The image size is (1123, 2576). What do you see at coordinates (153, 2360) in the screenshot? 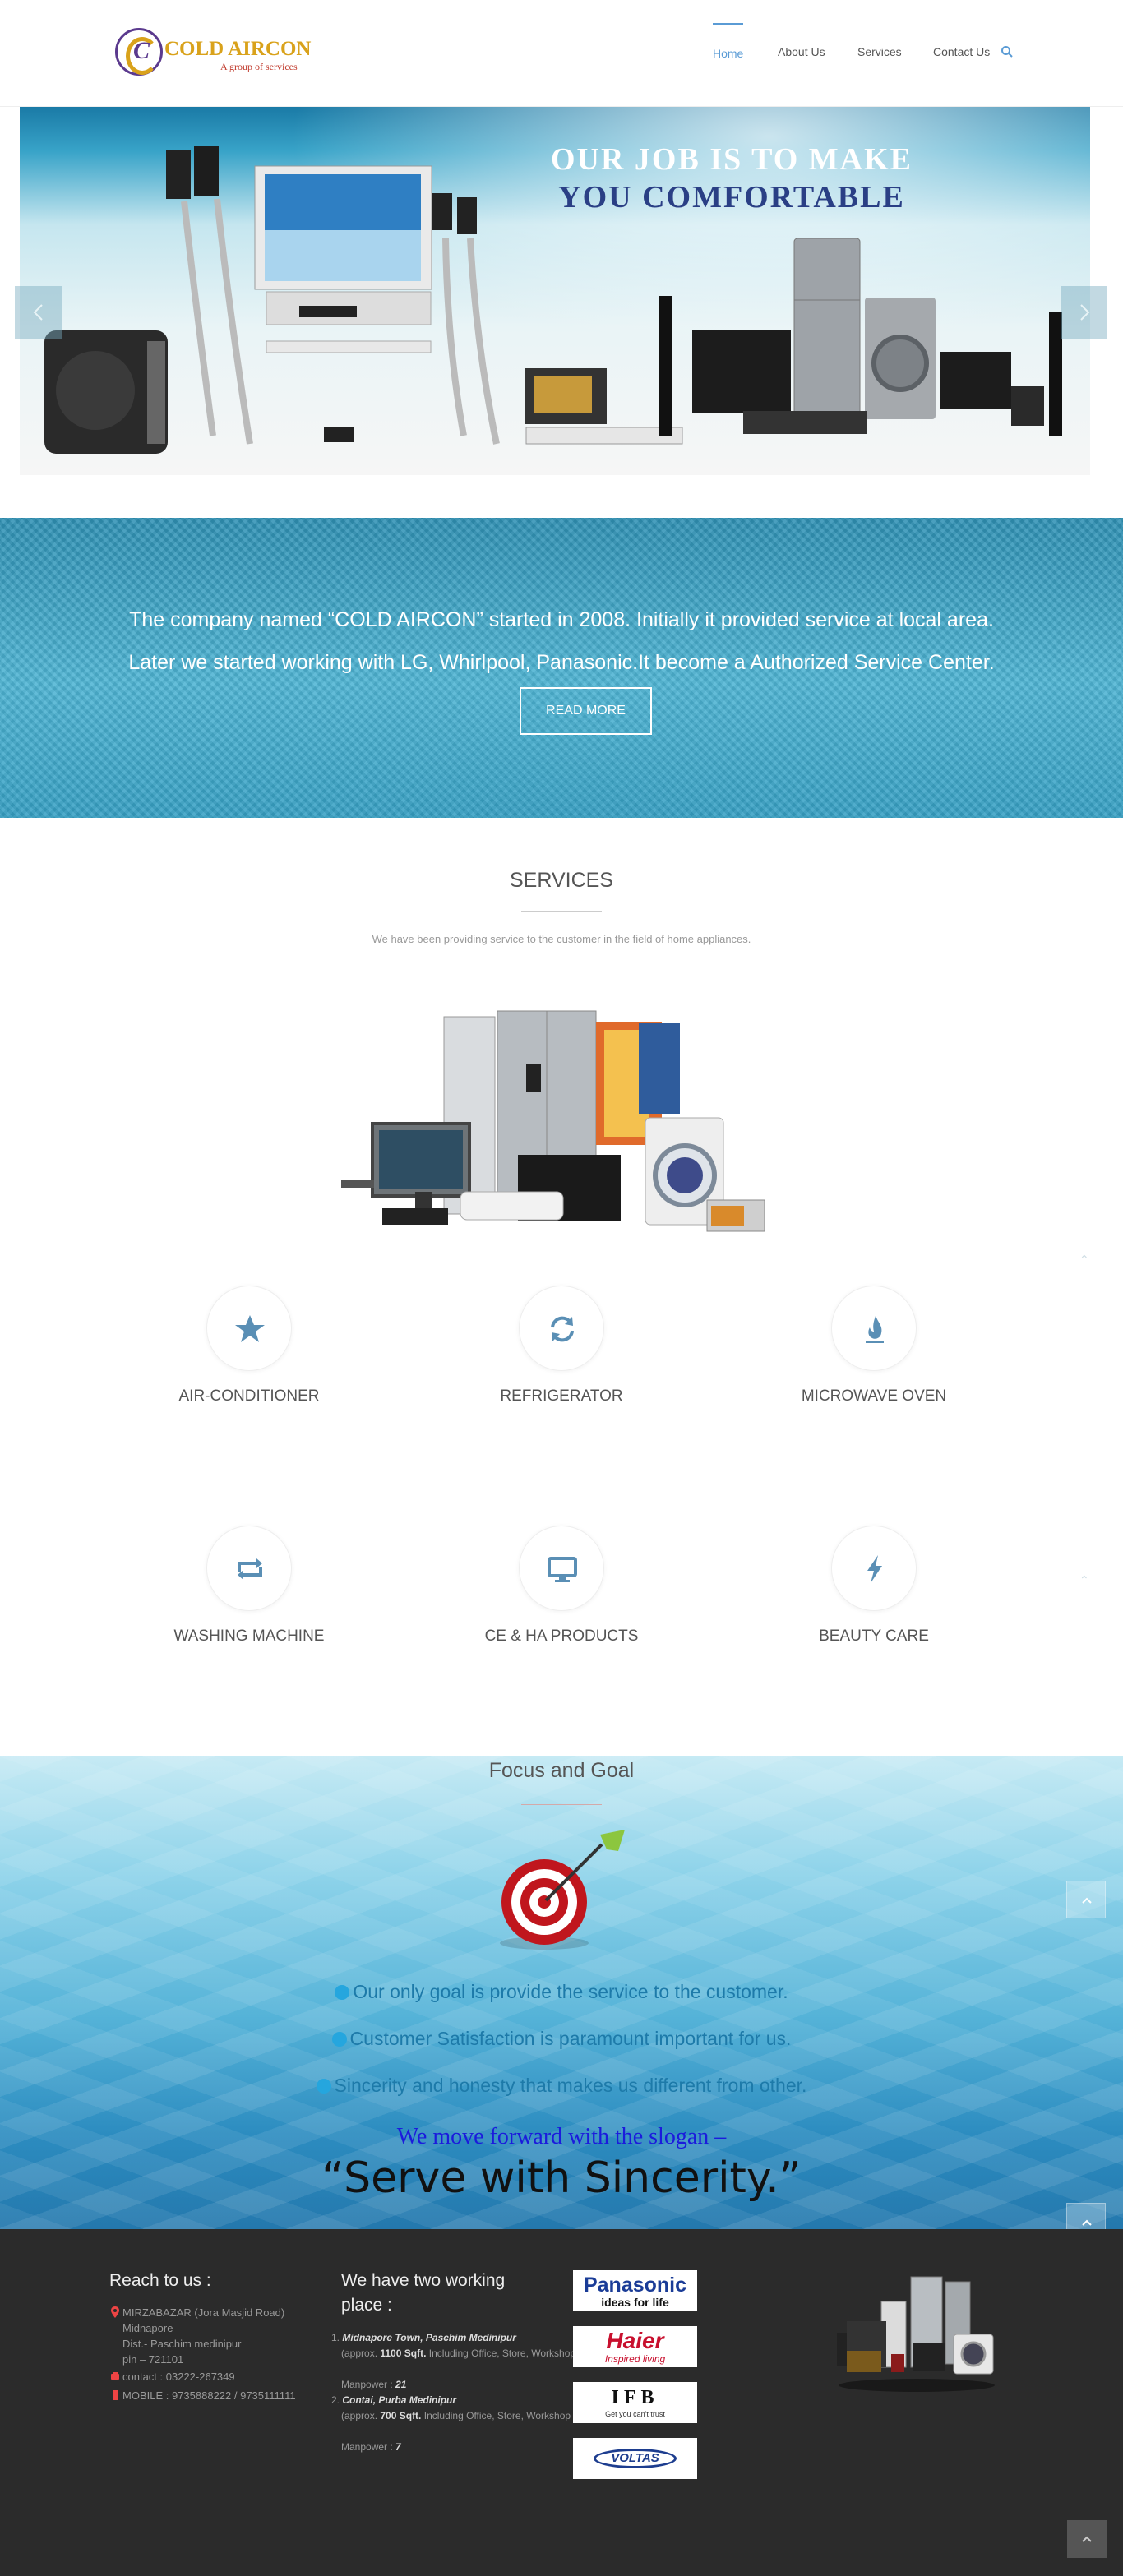
I see `address-line-4: pin – 721101` at bounding box center [153, 2360].